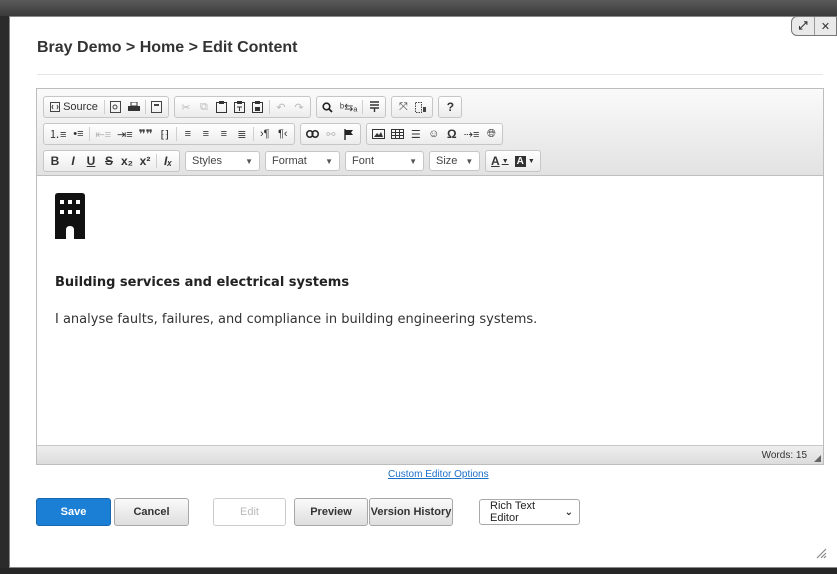 The width and height of the screenshot is (837, 574). I want to click on format-dropdown: Format ▼, so click(303, 161).